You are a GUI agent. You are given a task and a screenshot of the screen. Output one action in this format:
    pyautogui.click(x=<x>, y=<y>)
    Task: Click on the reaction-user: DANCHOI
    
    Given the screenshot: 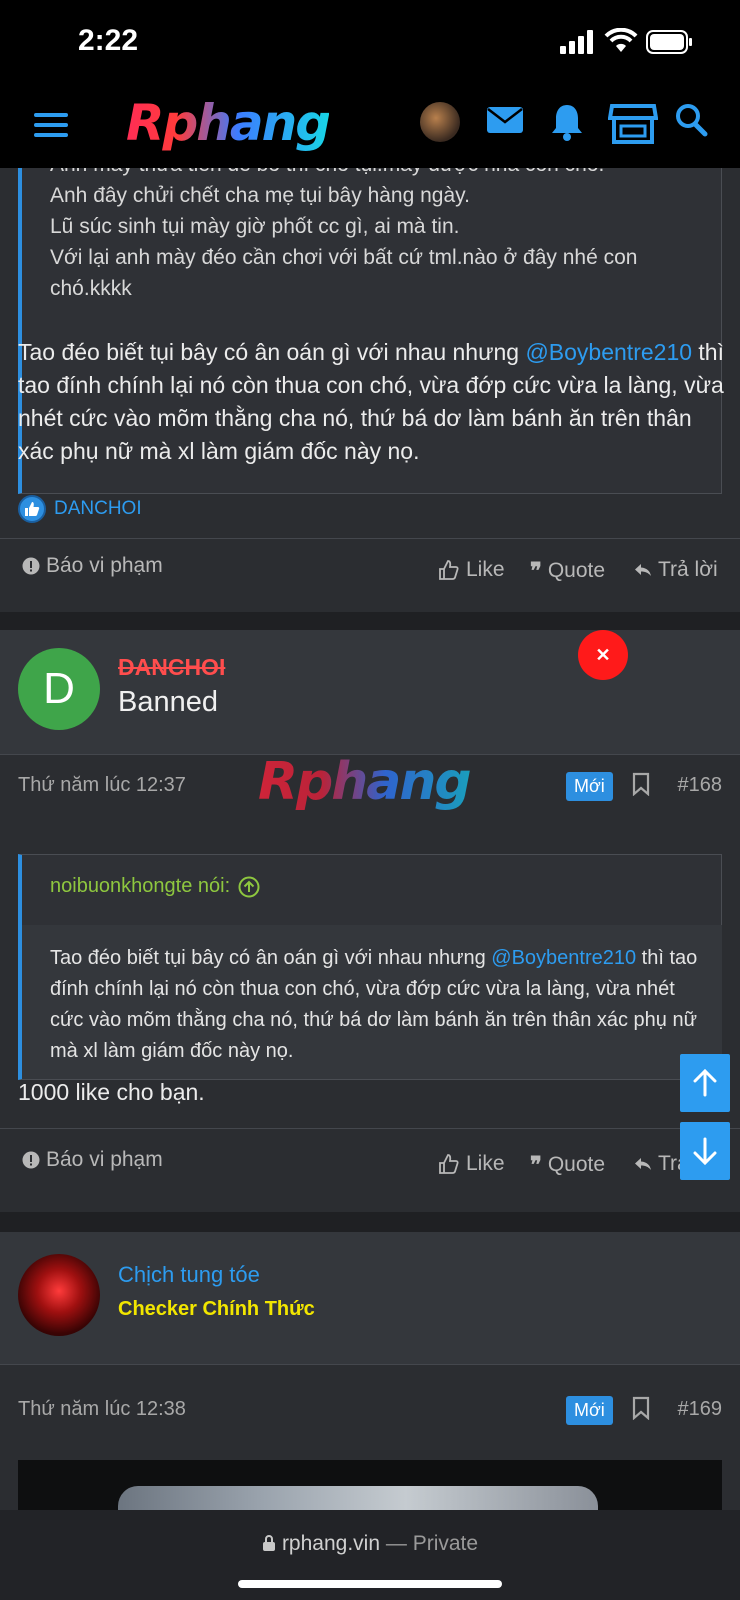 What is the action you would take?
    pyautogui.click(x=98, y=509)
    